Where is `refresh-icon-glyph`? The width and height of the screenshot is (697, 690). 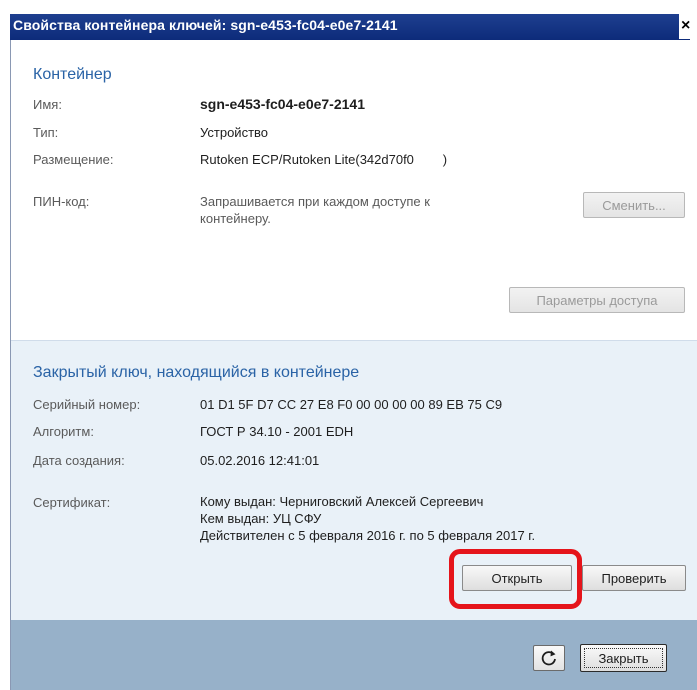
refresh-icon-glyph is located at coordinates (548, 658).